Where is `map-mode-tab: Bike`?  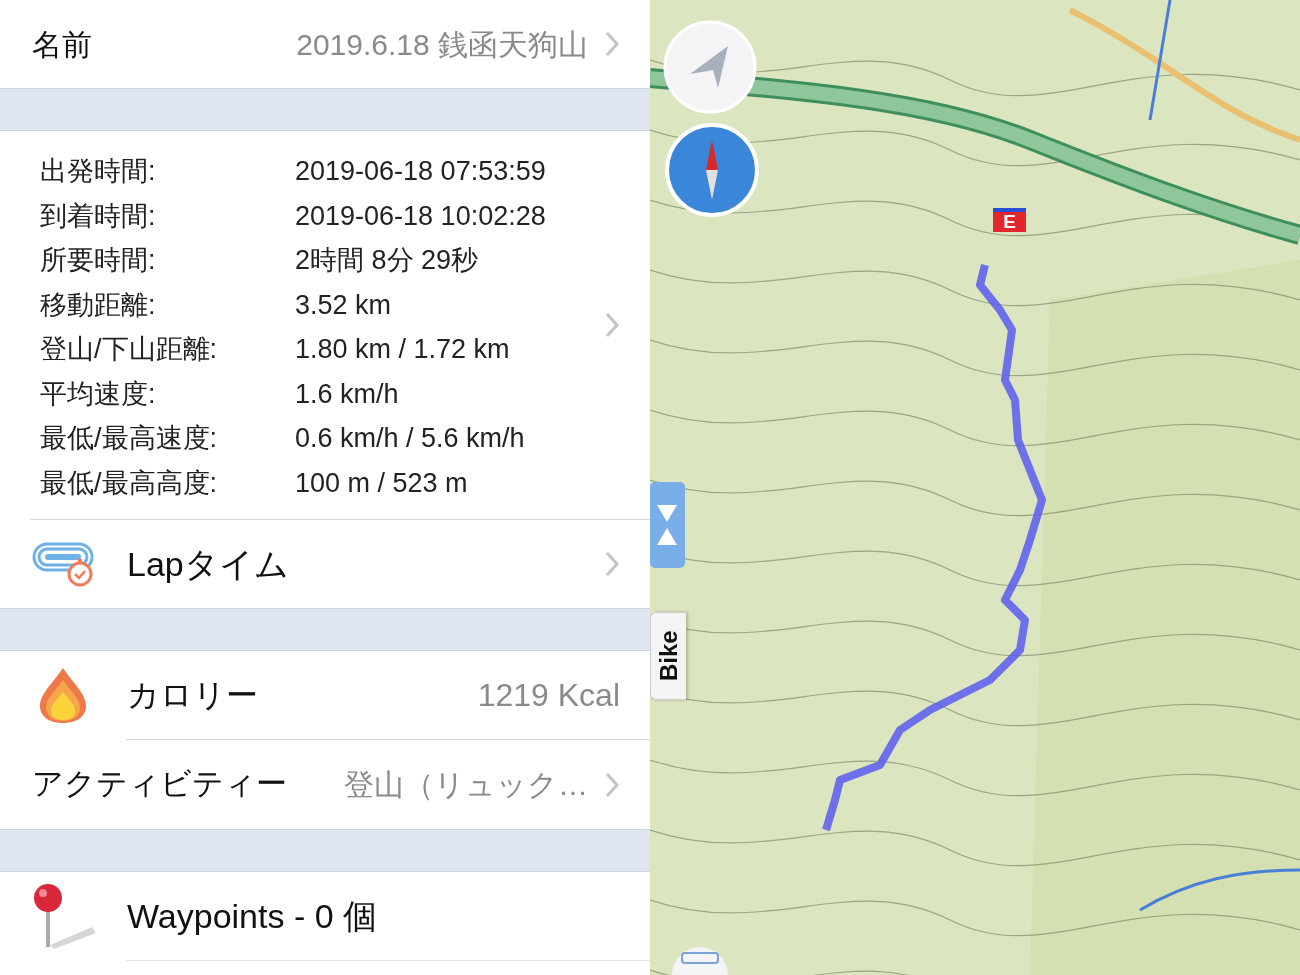 map-mode-tab: Bike is located at coordinates (668, 656).